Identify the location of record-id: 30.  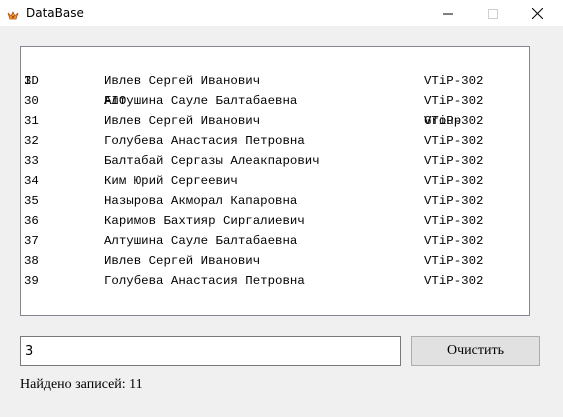
(31, 101).